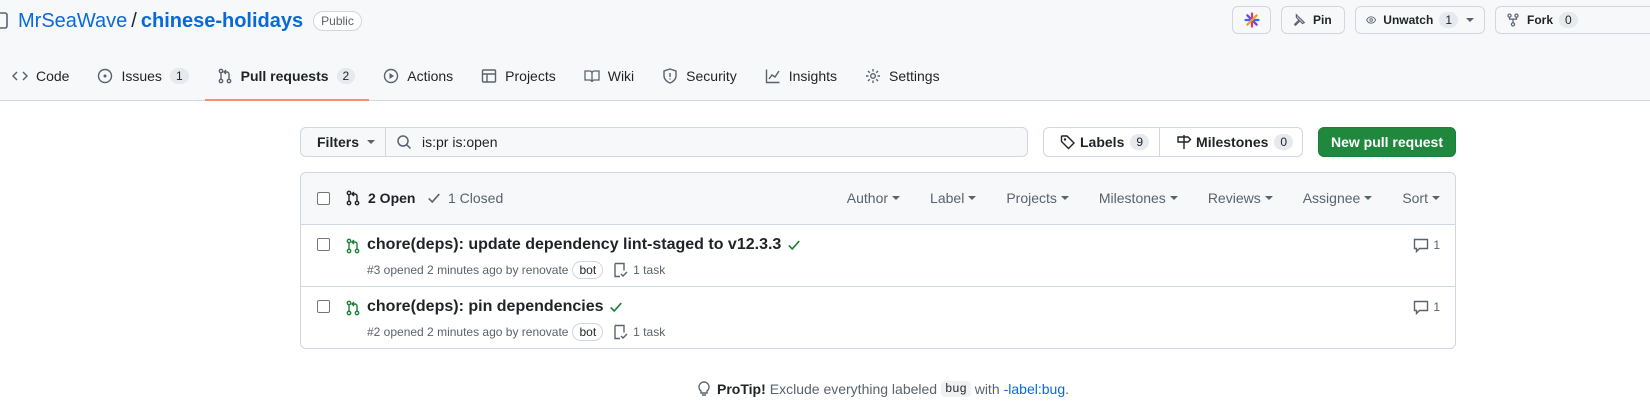 The width and height of the screenshot is (1650, 416). I want to click on author-filter-label: Author, so click(867, 198).